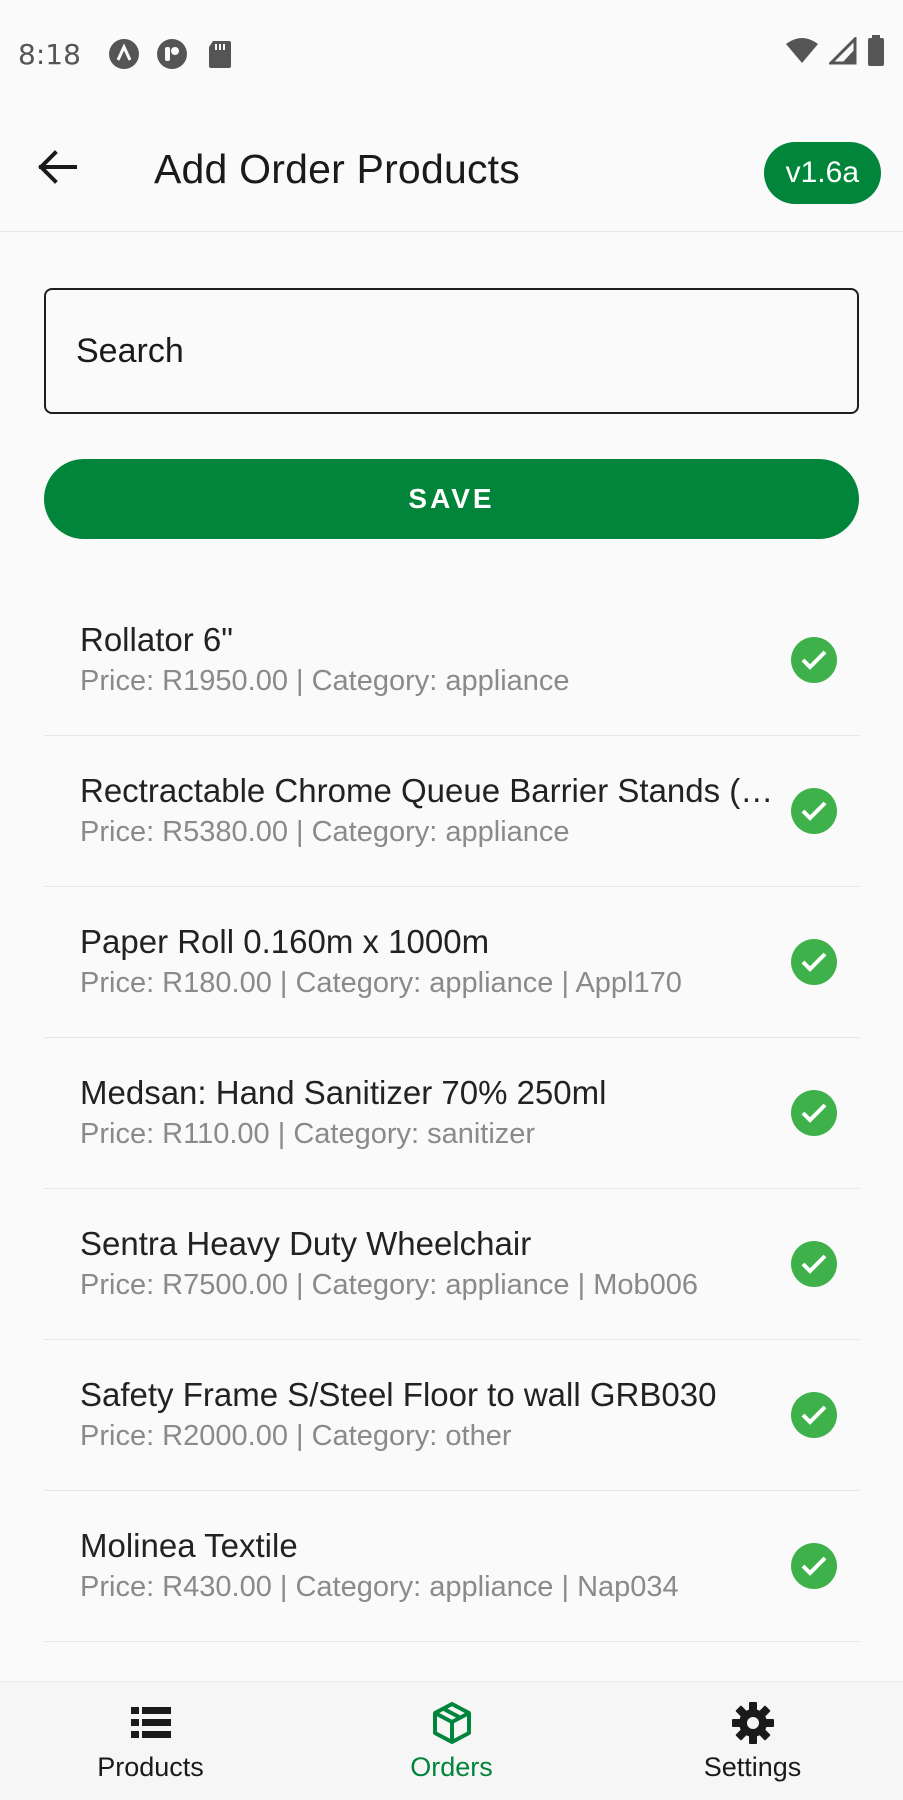 Image resolution: width=903 pixels, height=1800 pixels. Describe the element at coordinates (49, 54) in the screenshot. I see `status-time: 8:18` at that location.